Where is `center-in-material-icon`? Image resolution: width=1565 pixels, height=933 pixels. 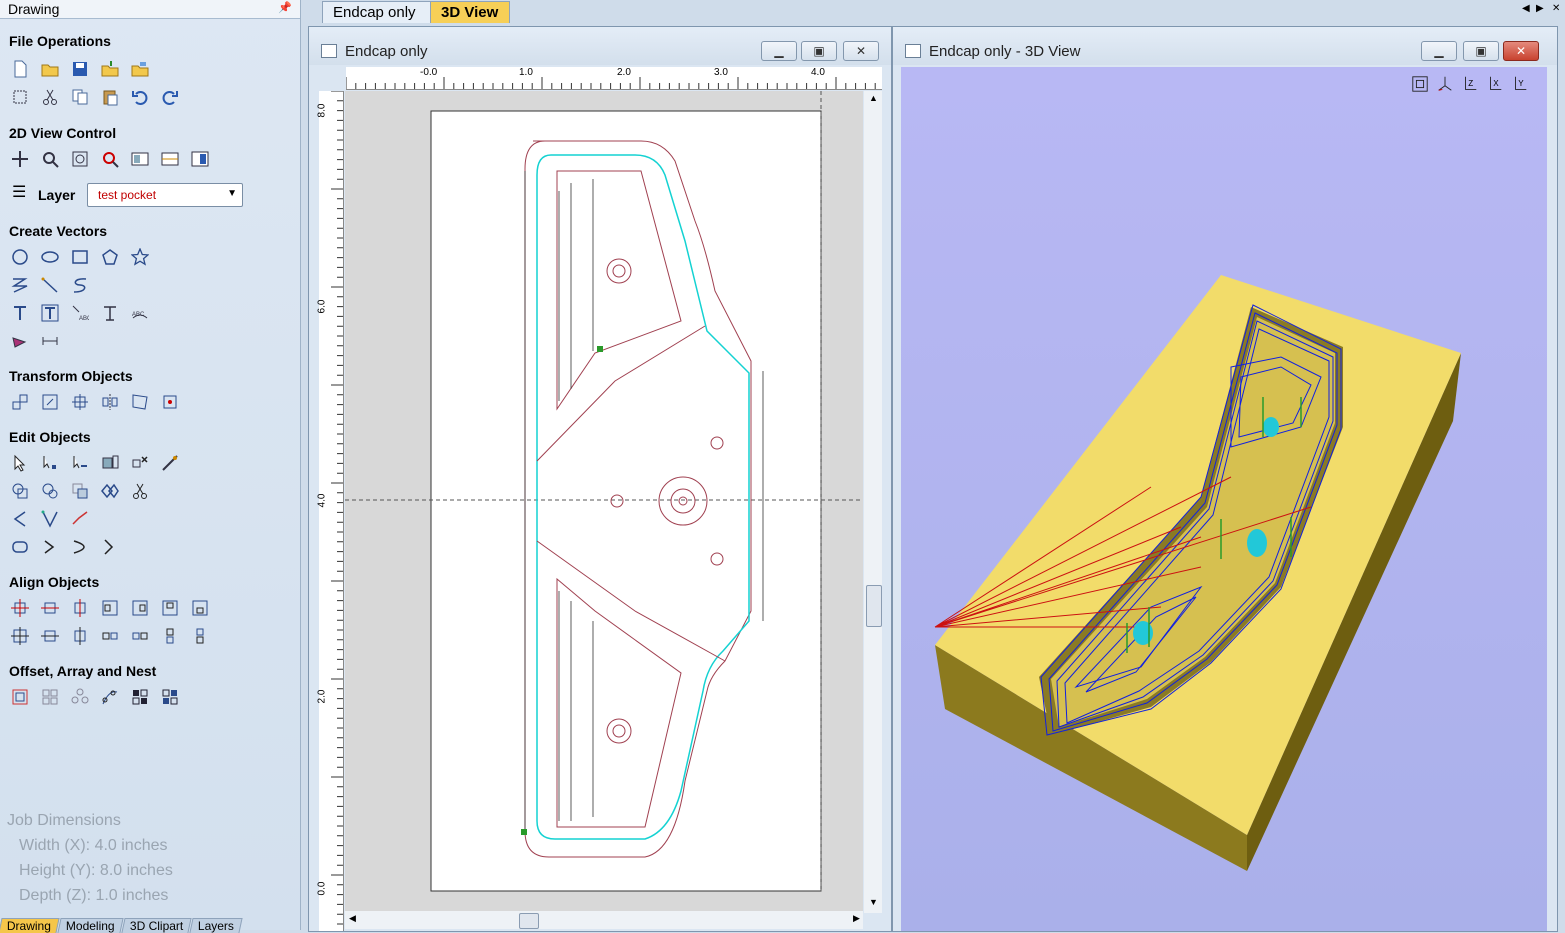
center-in-material-icon is located at coordinates (20, 636).